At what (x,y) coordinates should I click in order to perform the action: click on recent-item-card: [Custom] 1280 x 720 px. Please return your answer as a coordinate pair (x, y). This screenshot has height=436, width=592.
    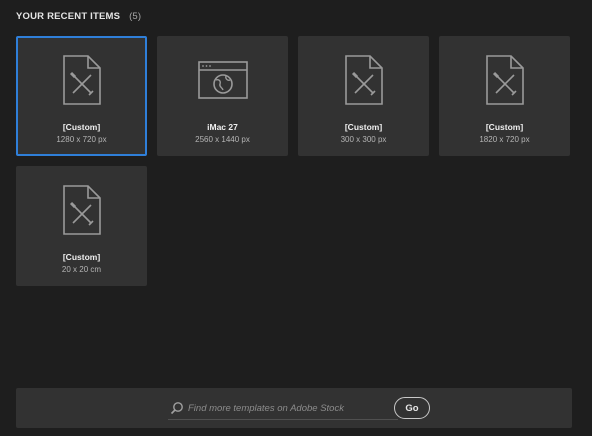
    Looking at the image, I should click on (81, 96).